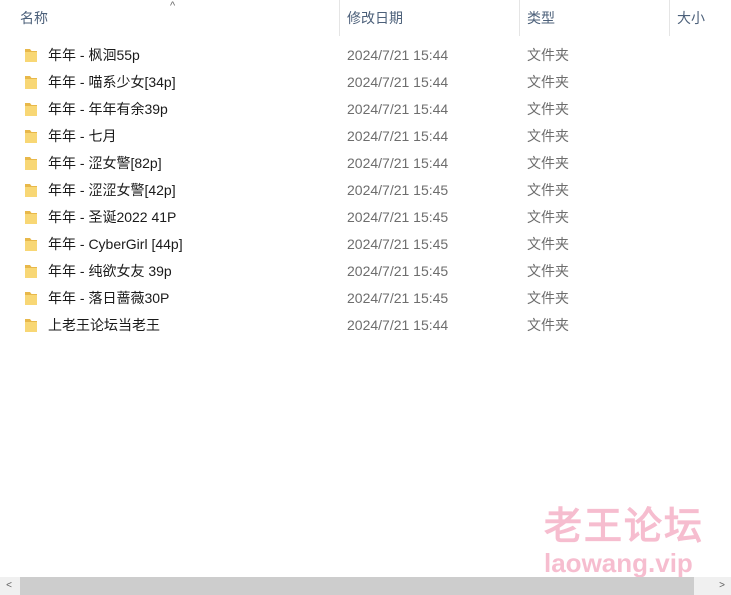 This screenshot has width=731, height=595. I want to click on scroll-left-arrow-icon: <, so click(9, 586).